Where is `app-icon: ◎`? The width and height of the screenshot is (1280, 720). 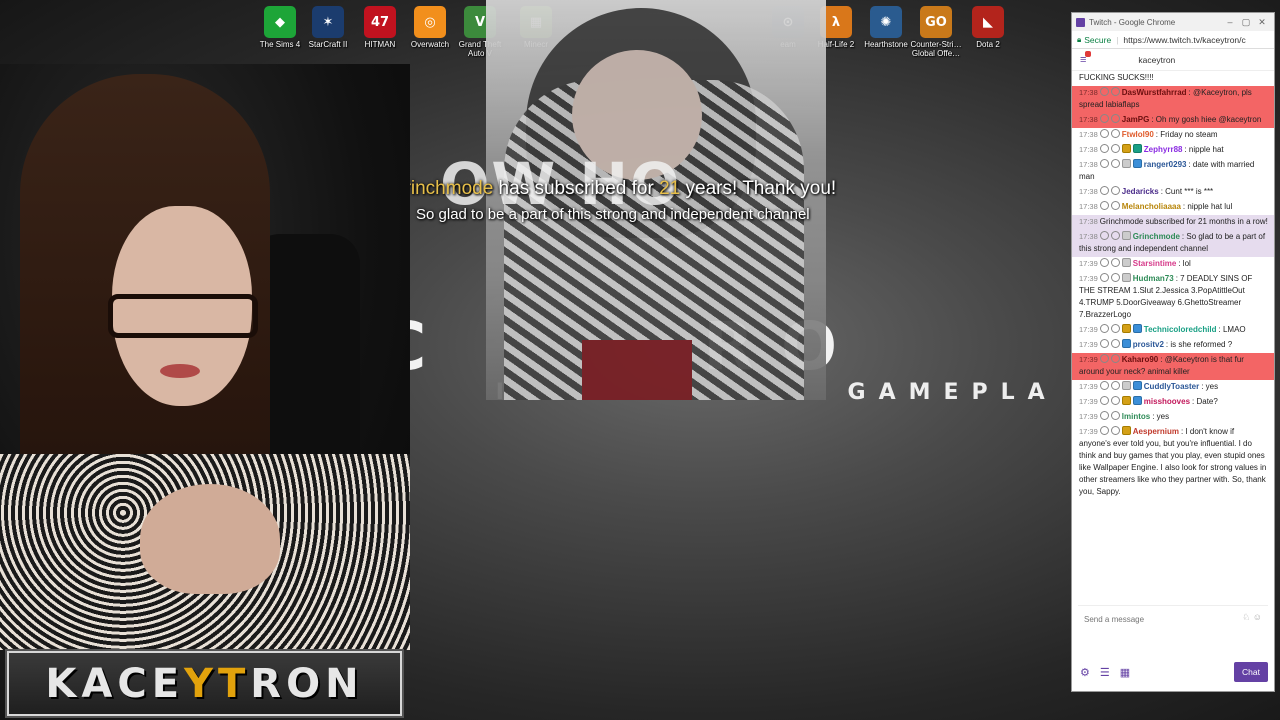
app-icon: ◎ is located at coordinates (430, 22).